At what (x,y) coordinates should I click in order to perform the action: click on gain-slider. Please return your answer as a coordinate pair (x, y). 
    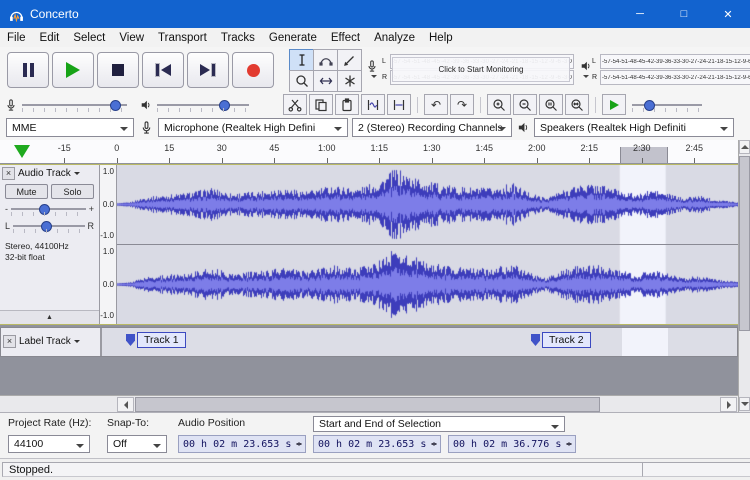
    Looking at the image, I should click on (48, 209).